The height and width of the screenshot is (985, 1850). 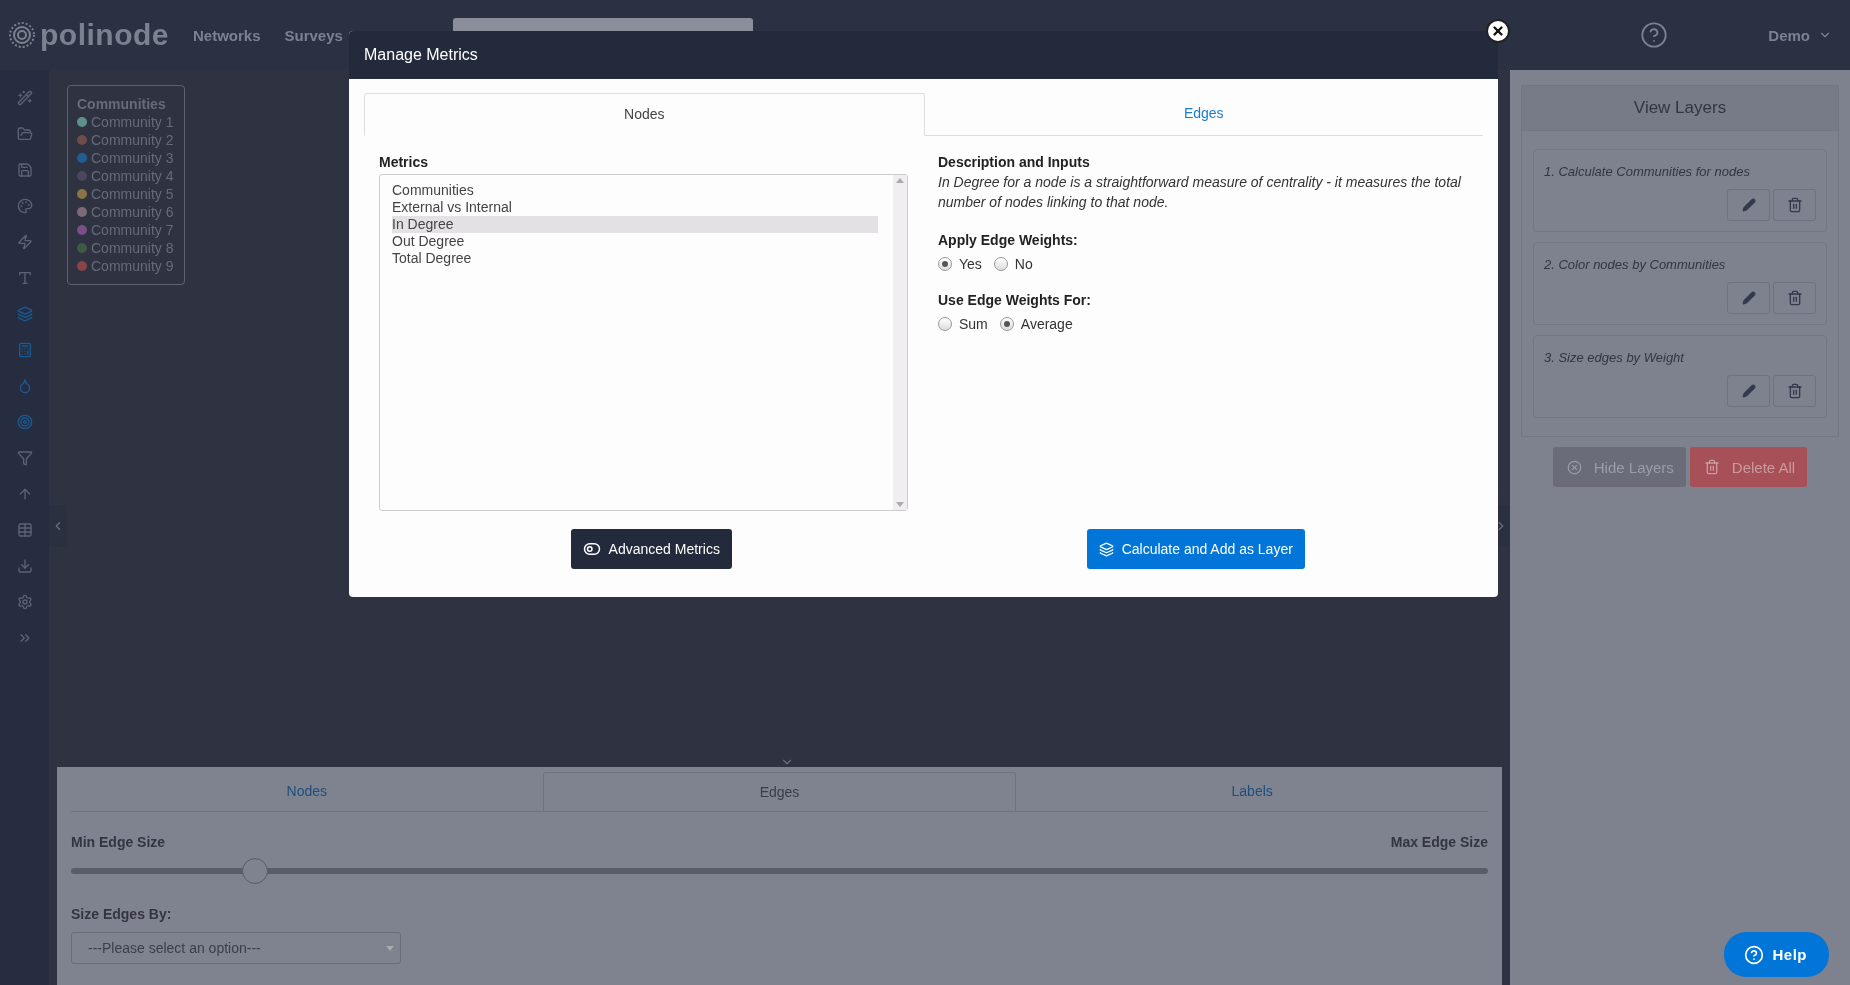 I want to click on dialog-tab: Edges, so click(x=1203, y=114).